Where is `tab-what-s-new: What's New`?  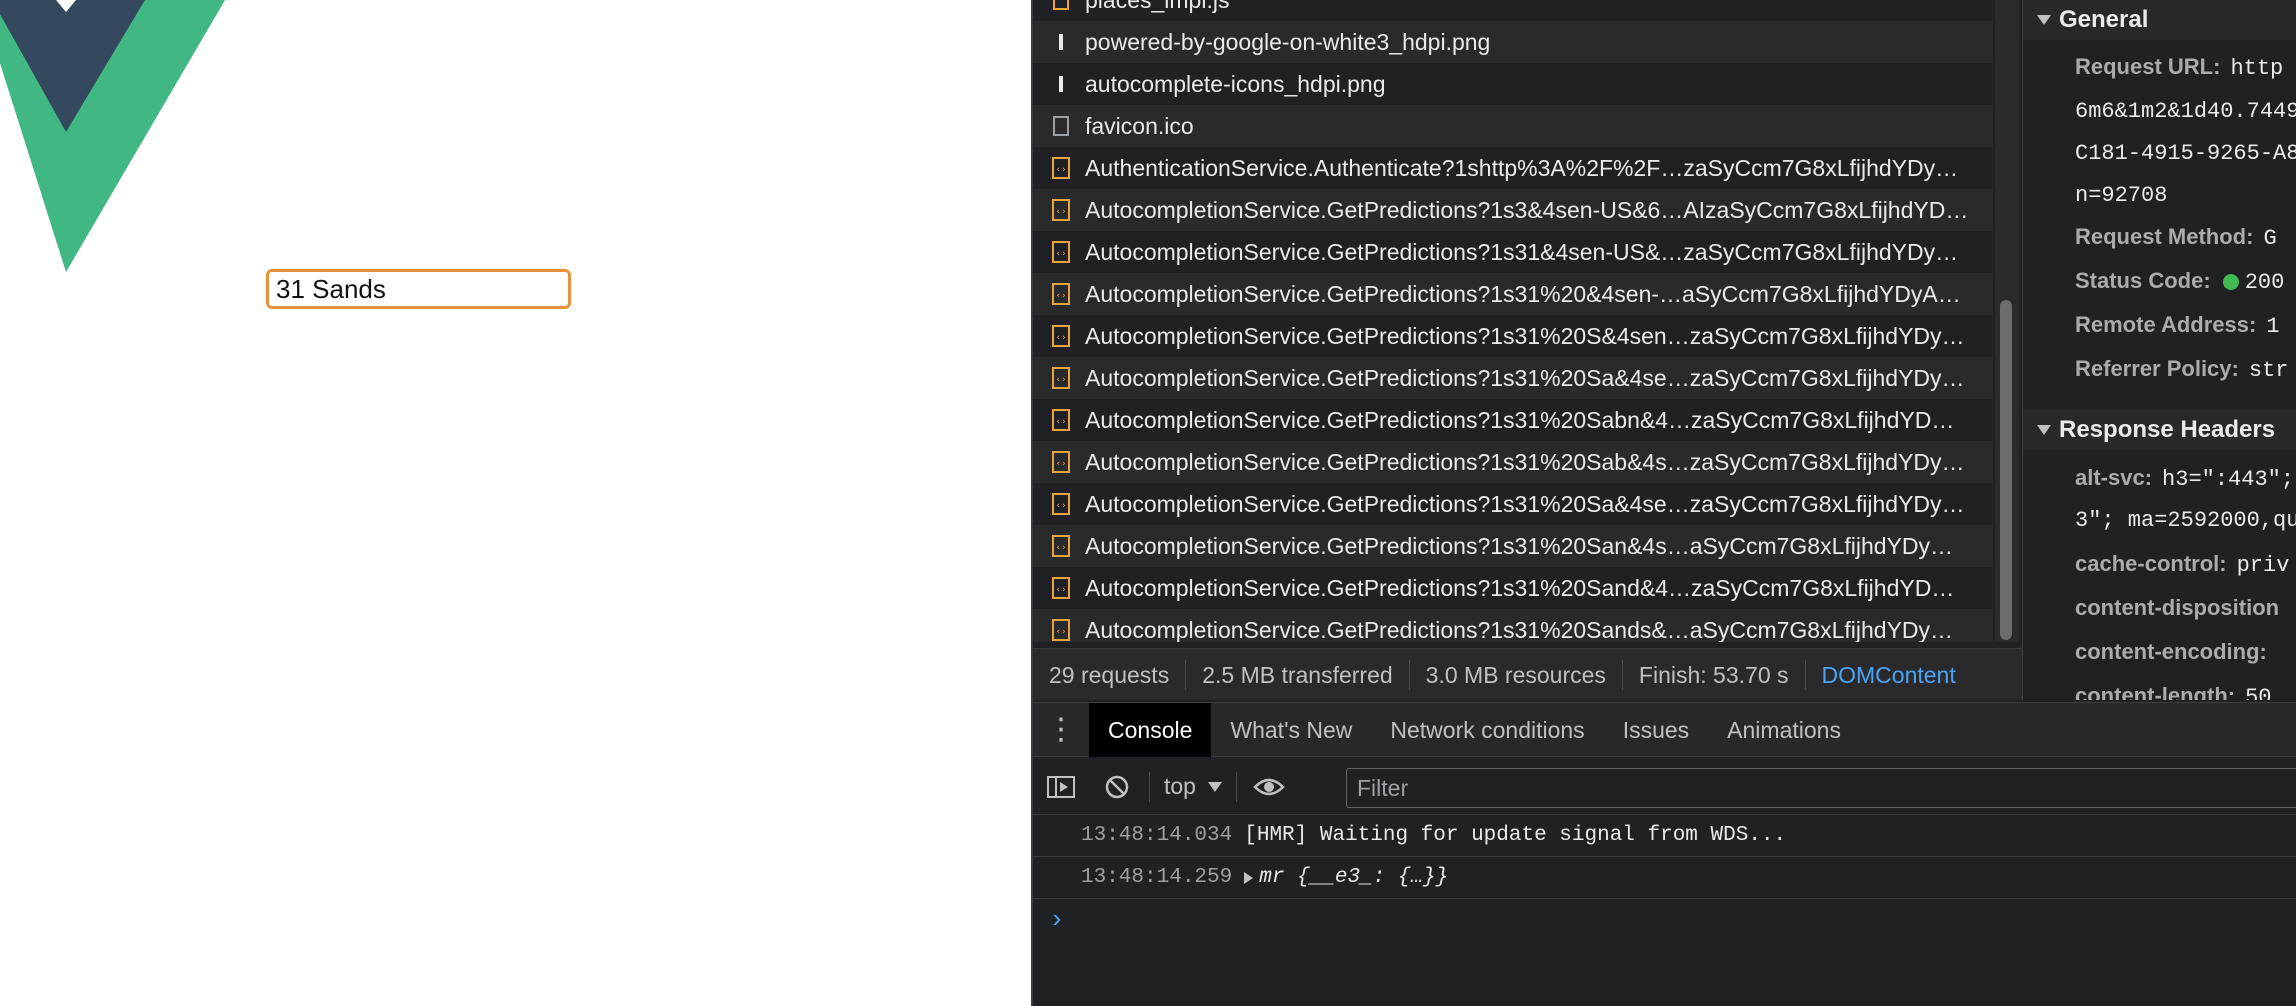
tab-what-s-new: What's New is located at coordinates (1291, 730).